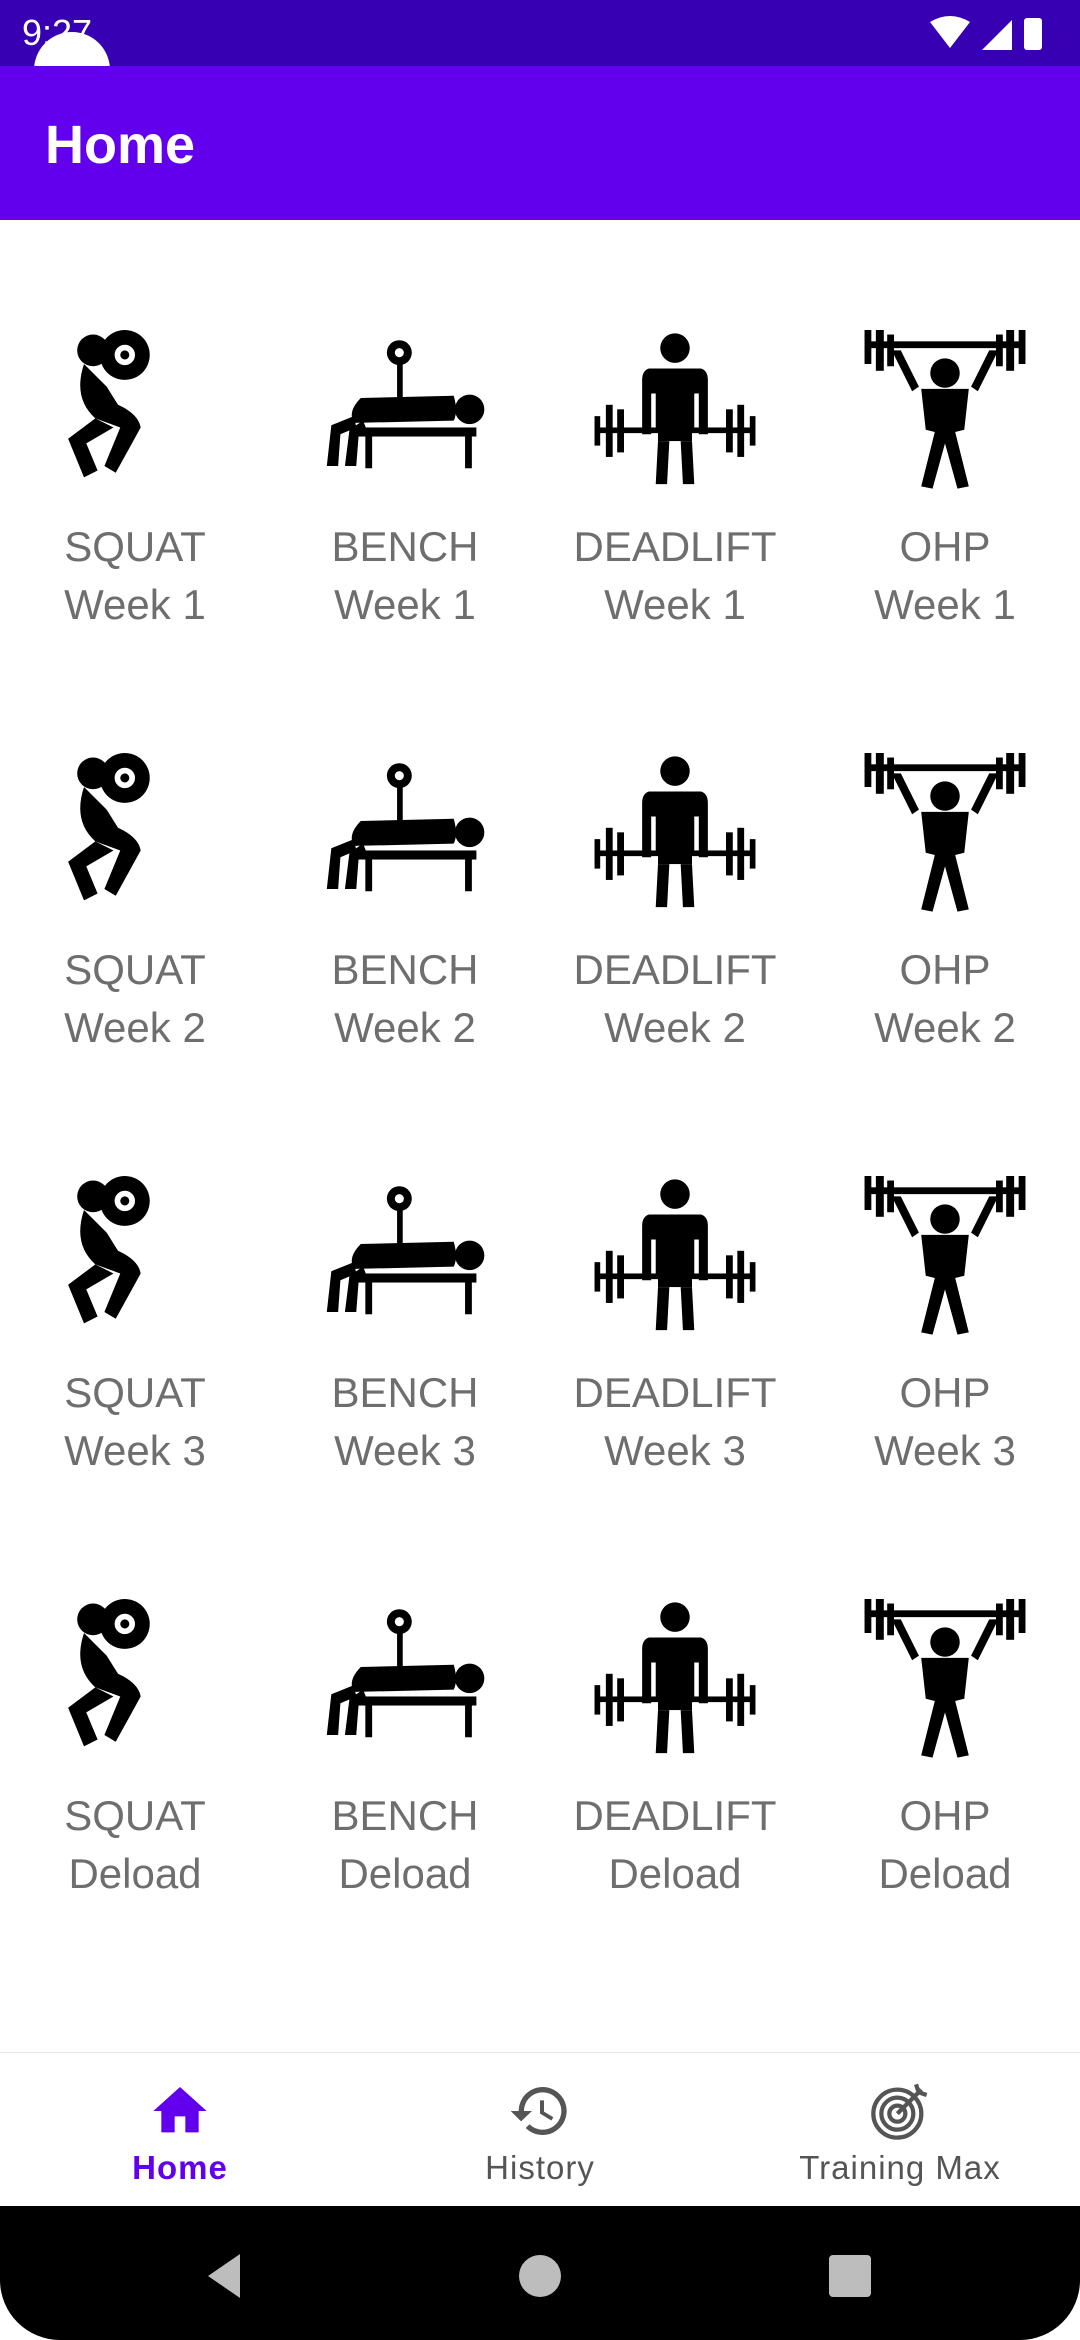 The image size is (1080, 2340). What do you see at coordinates (405, 903) in the screenshot?
I see `workout-tile: BENCH Week 2` at bounding box center [405, 903].